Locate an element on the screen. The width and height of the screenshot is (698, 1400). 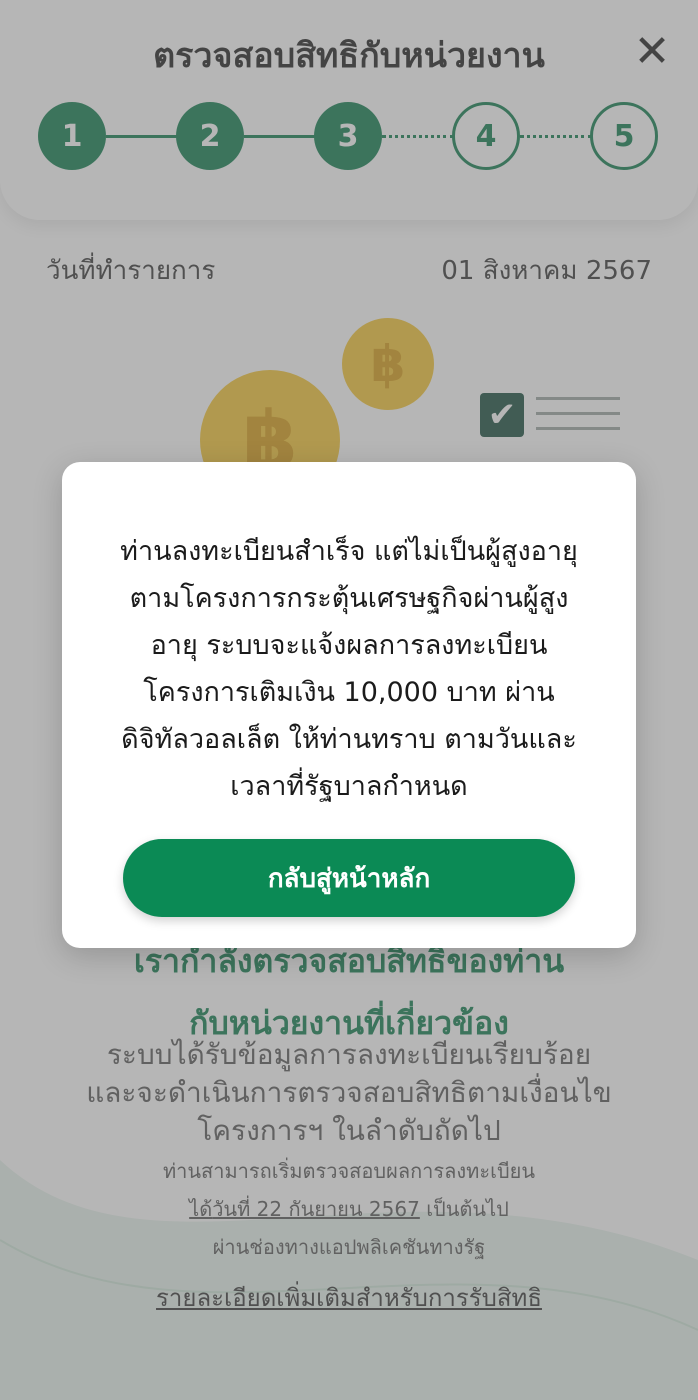
dialog-message-line: ตามโครงการกระตุ้นเศรษฐกิจผ่านผู้สูง is located at coordinates (349, 598).